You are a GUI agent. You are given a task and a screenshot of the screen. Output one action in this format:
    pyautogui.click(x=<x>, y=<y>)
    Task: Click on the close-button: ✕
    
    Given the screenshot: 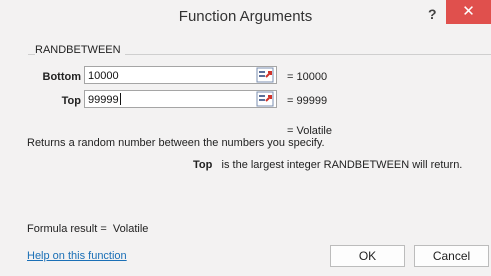 What is the action you would take?
    pyautogui.click(x=468, y=12)
    